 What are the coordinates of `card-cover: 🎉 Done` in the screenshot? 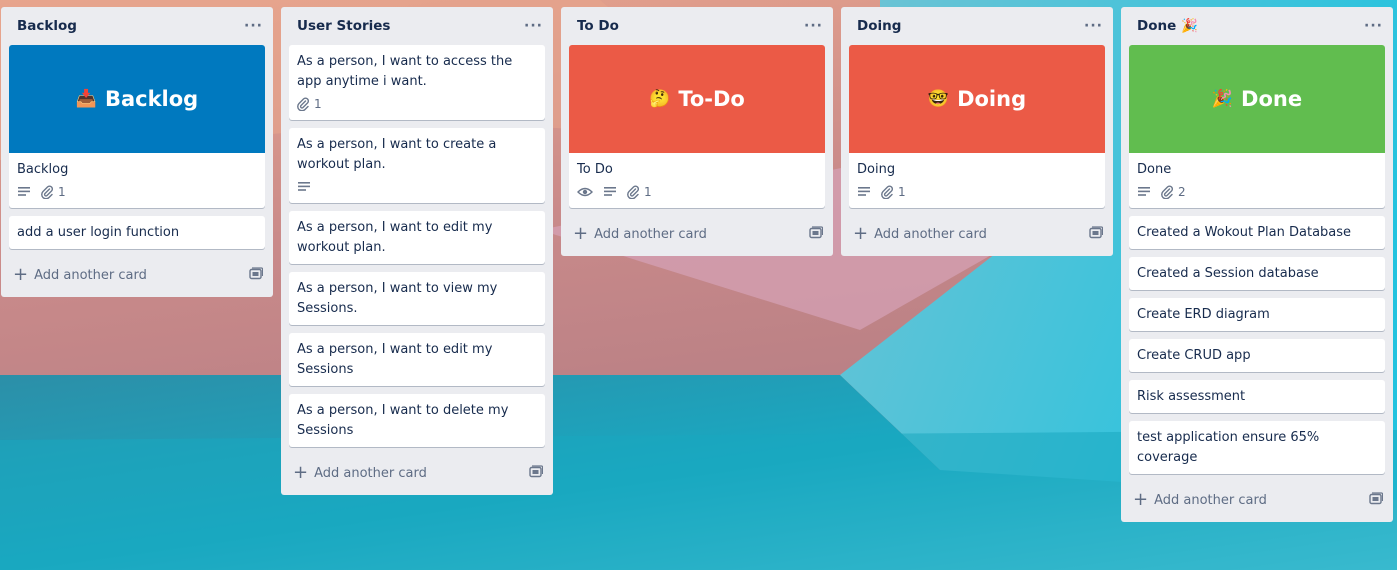 It's located at (1257, 99).